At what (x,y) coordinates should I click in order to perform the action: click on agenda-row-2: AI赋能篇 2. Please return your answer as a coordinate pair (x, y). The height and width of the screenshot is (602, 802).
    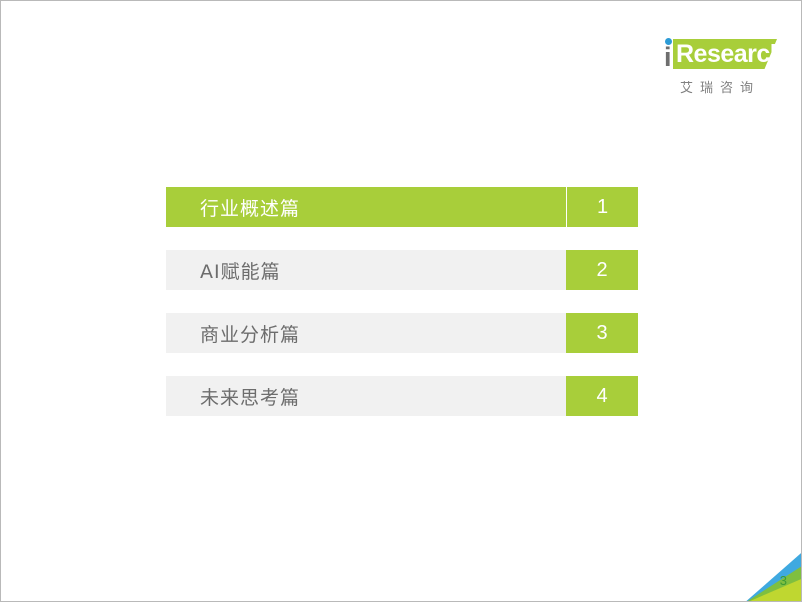
    Looking at the image, I should click on (402, 270).